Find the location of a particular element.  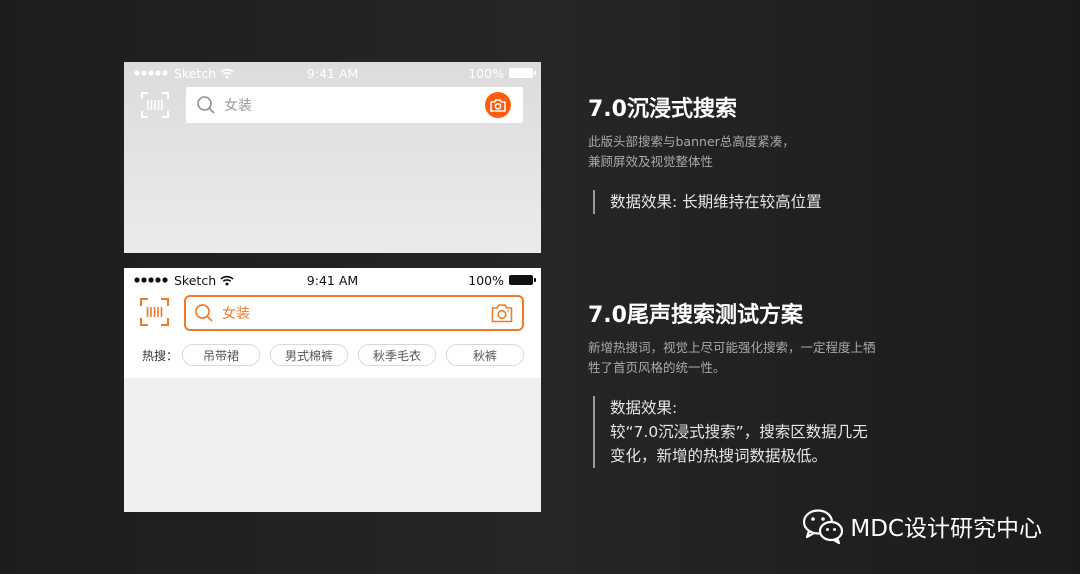

section-description: 新增热搜词，视觉上尽可能强化搜索，一定程度上牺 牲了首页风格的统一性。 is located at coordinates (732, 357).